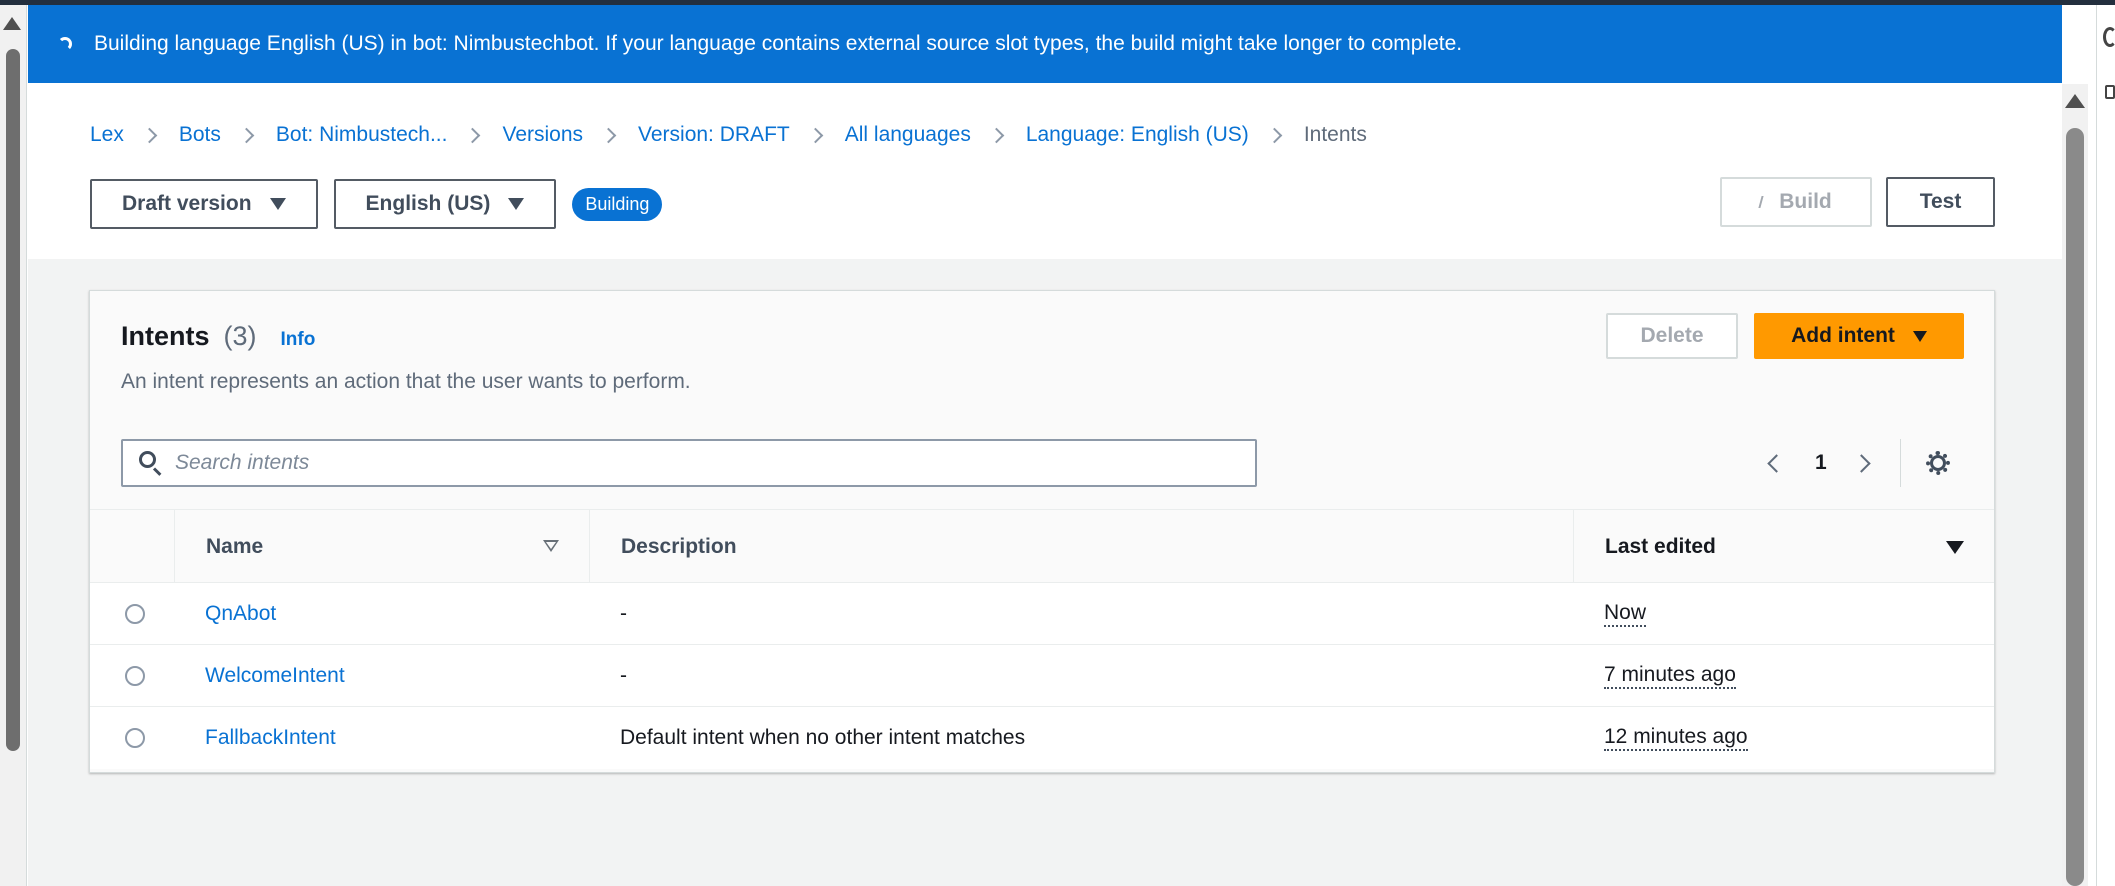 This screenshot has height=886, width=2115. I want to click on build-button-label: Build, so click(1805, 201).